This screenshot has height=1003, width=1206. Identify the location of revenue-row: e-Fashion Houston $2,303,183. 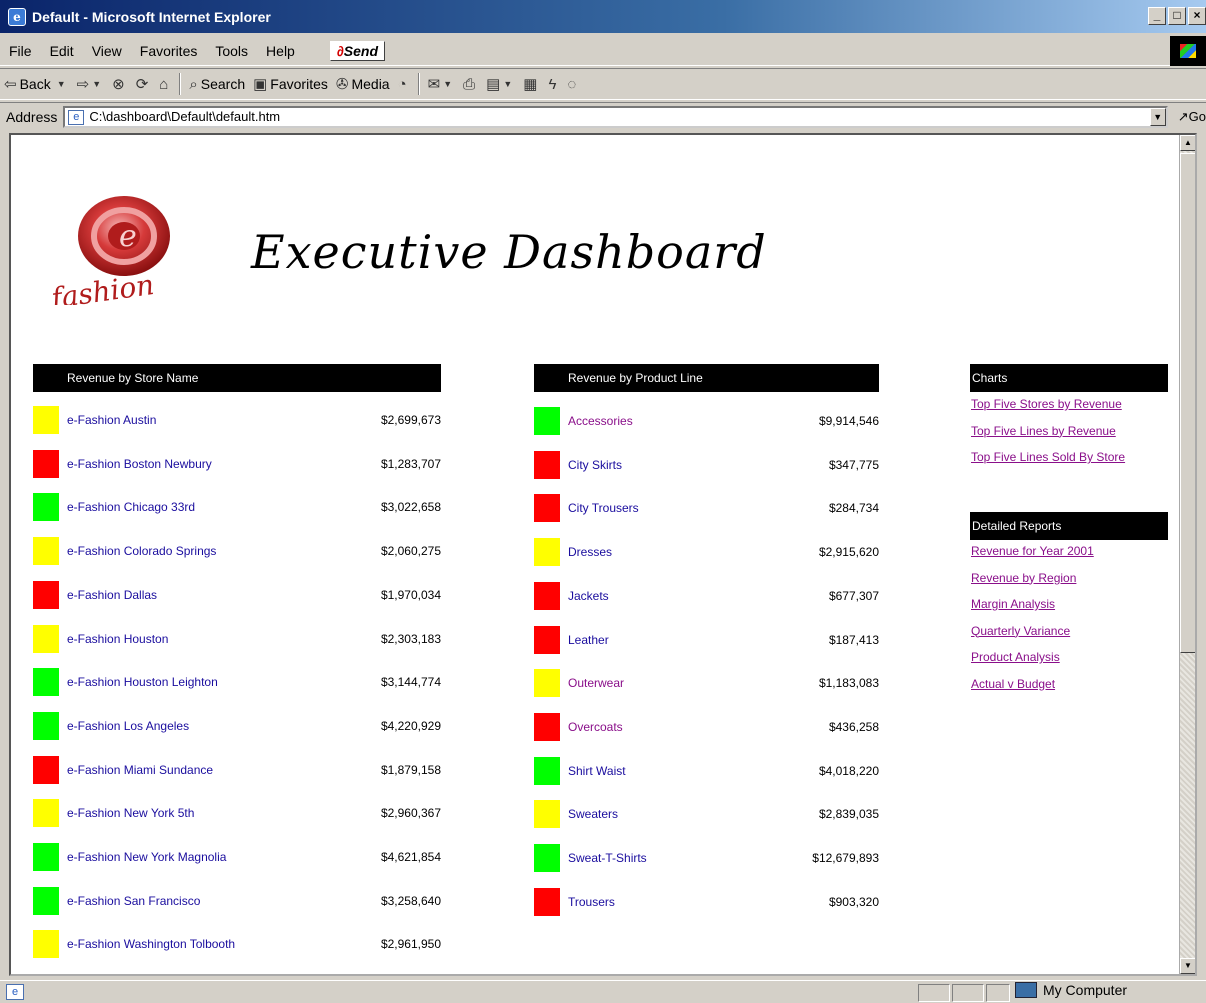
(237, 638).